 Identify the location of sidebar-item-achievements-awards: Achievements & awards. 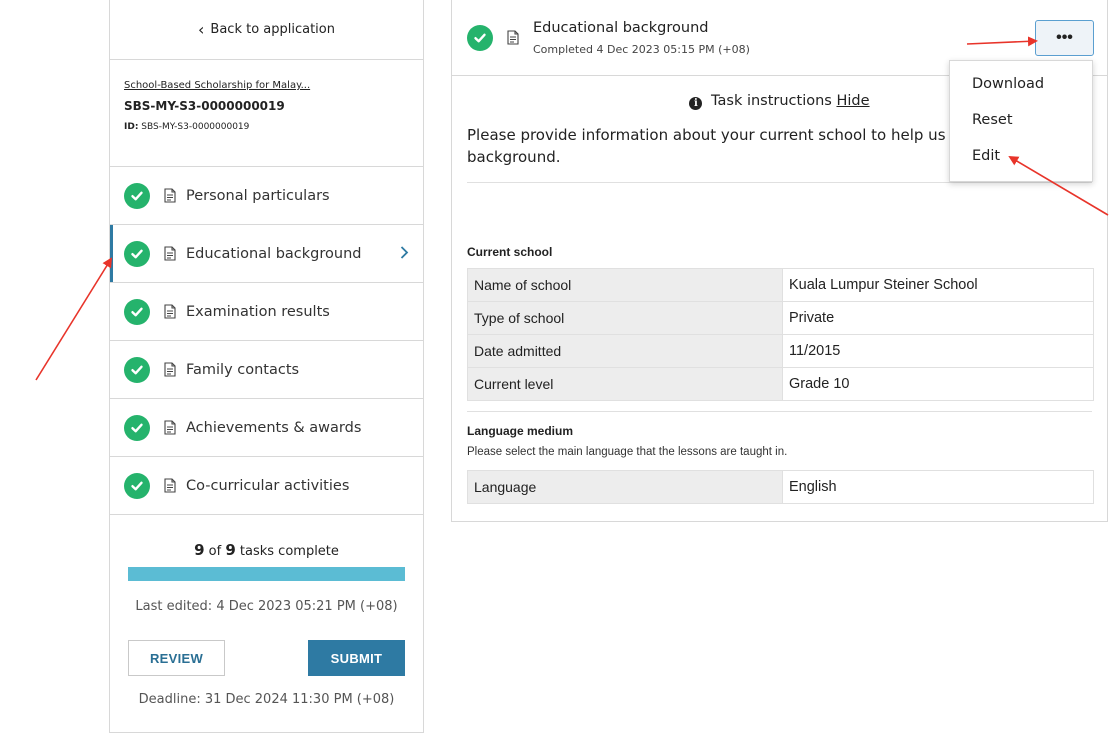
(266, 428).